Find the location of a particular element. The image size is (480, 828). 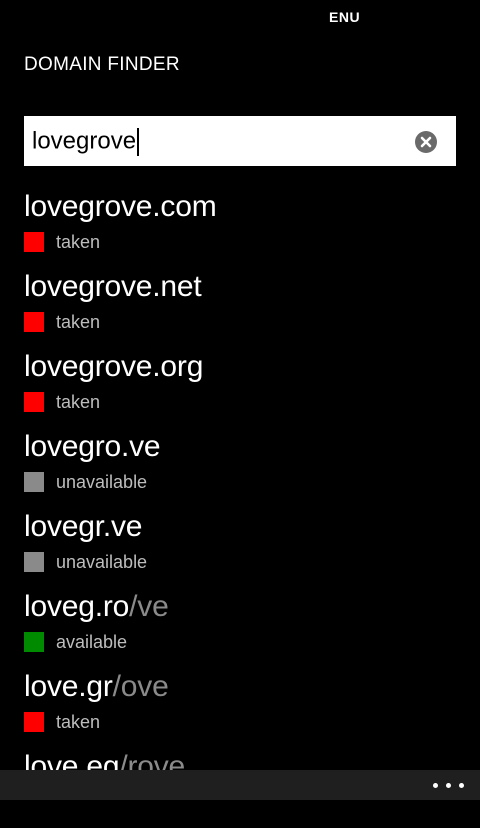

list-item: lovegrove.net taken is located at coordinates (244, 308).